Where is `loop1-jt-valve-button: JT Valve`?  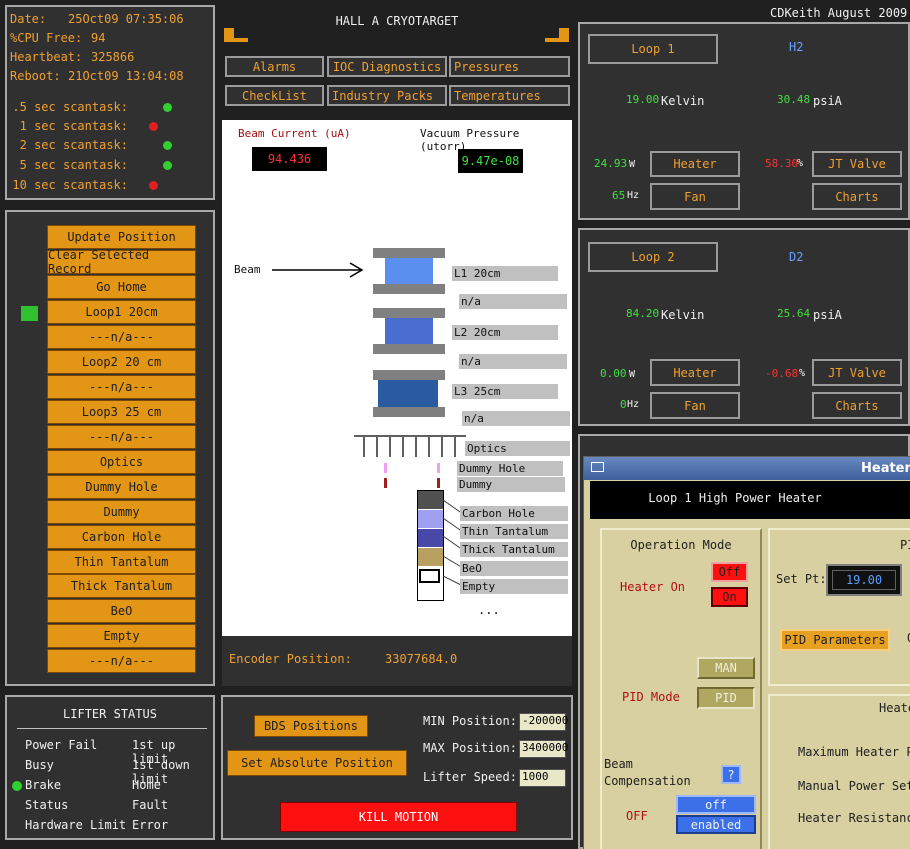 loop1-jt-valve-button: JT Valve is located at coordinates (857, 164).